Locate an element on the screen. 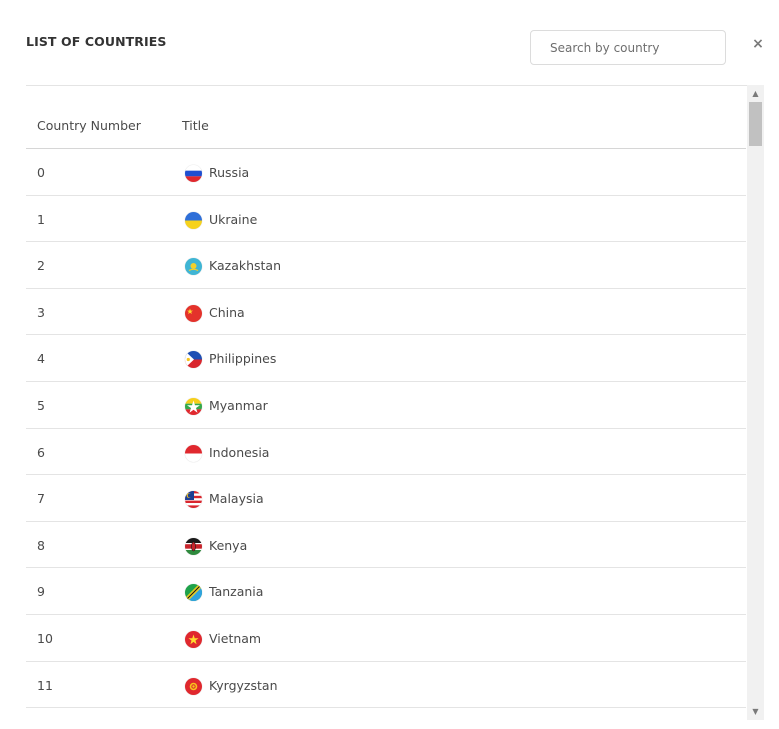  country-title-cell: Myanmar is located at coordinates (238, 405).